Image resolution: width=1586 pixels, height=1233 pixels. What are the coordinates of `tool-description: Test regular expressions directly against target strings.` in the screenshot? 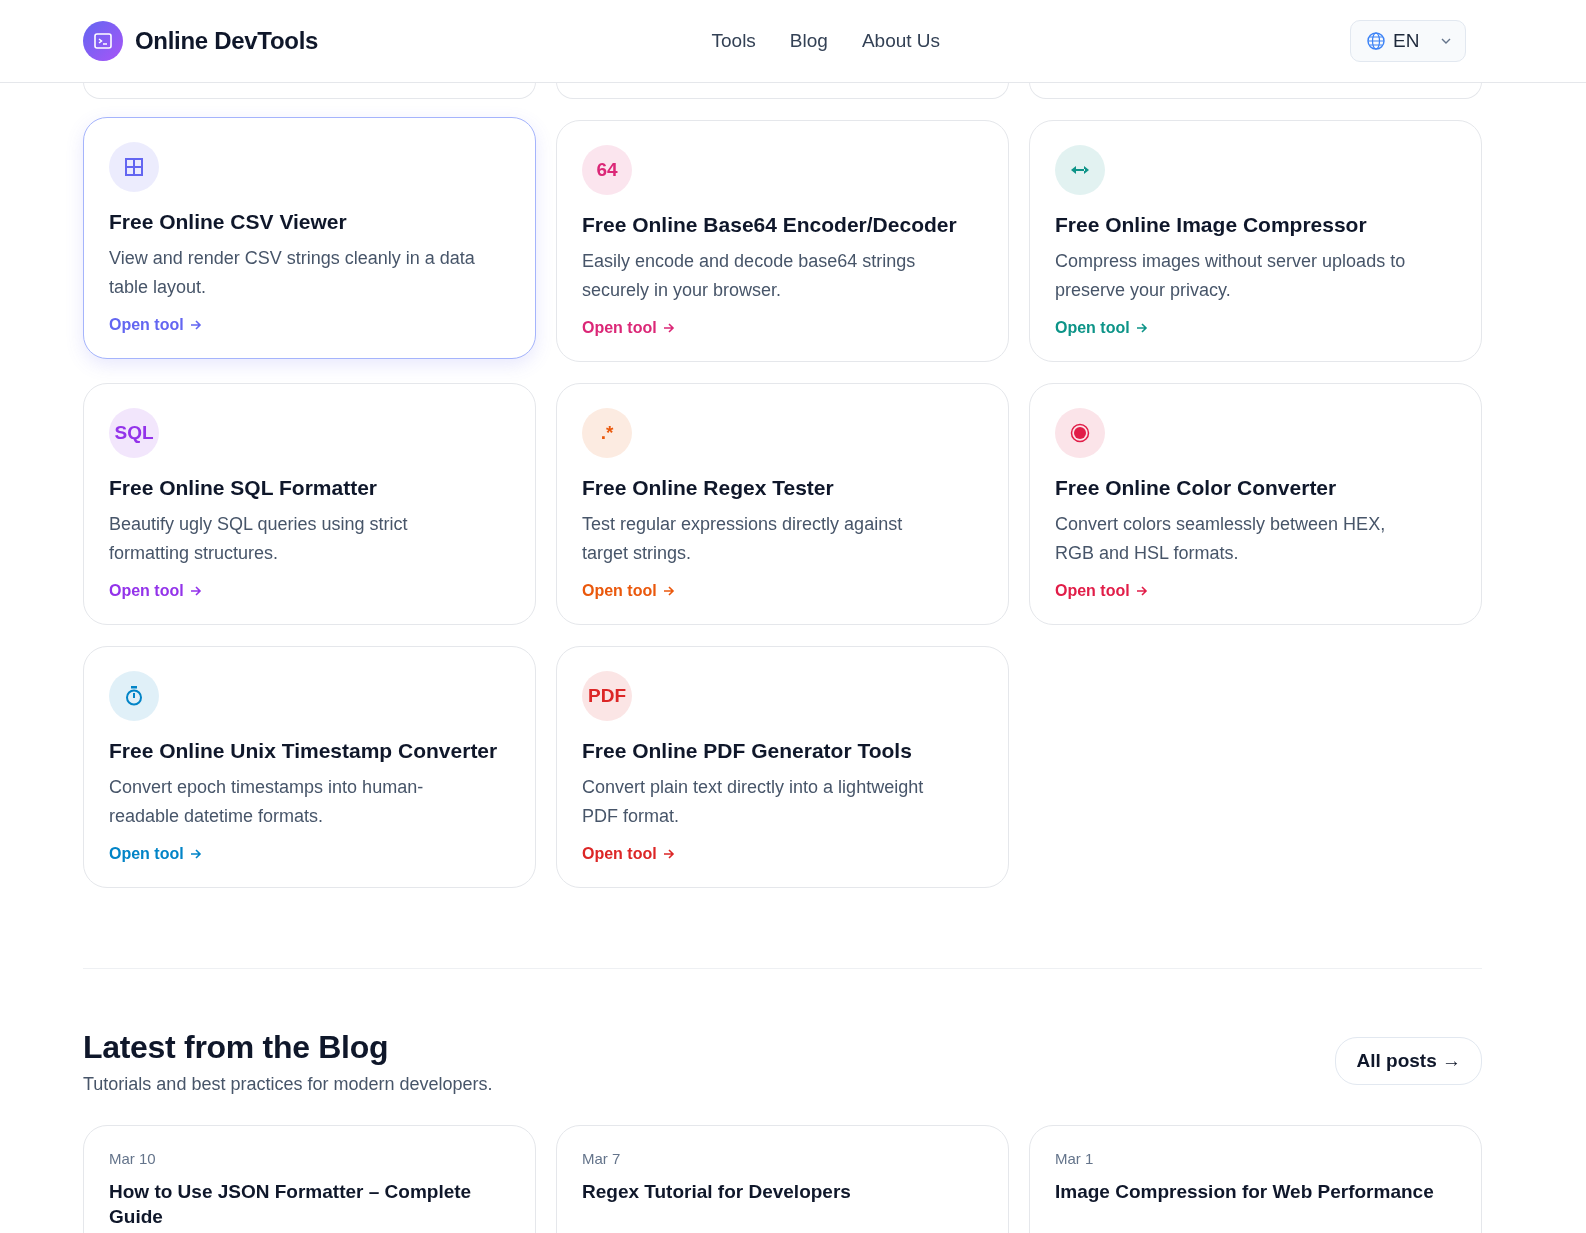 It's located at (743, 539).